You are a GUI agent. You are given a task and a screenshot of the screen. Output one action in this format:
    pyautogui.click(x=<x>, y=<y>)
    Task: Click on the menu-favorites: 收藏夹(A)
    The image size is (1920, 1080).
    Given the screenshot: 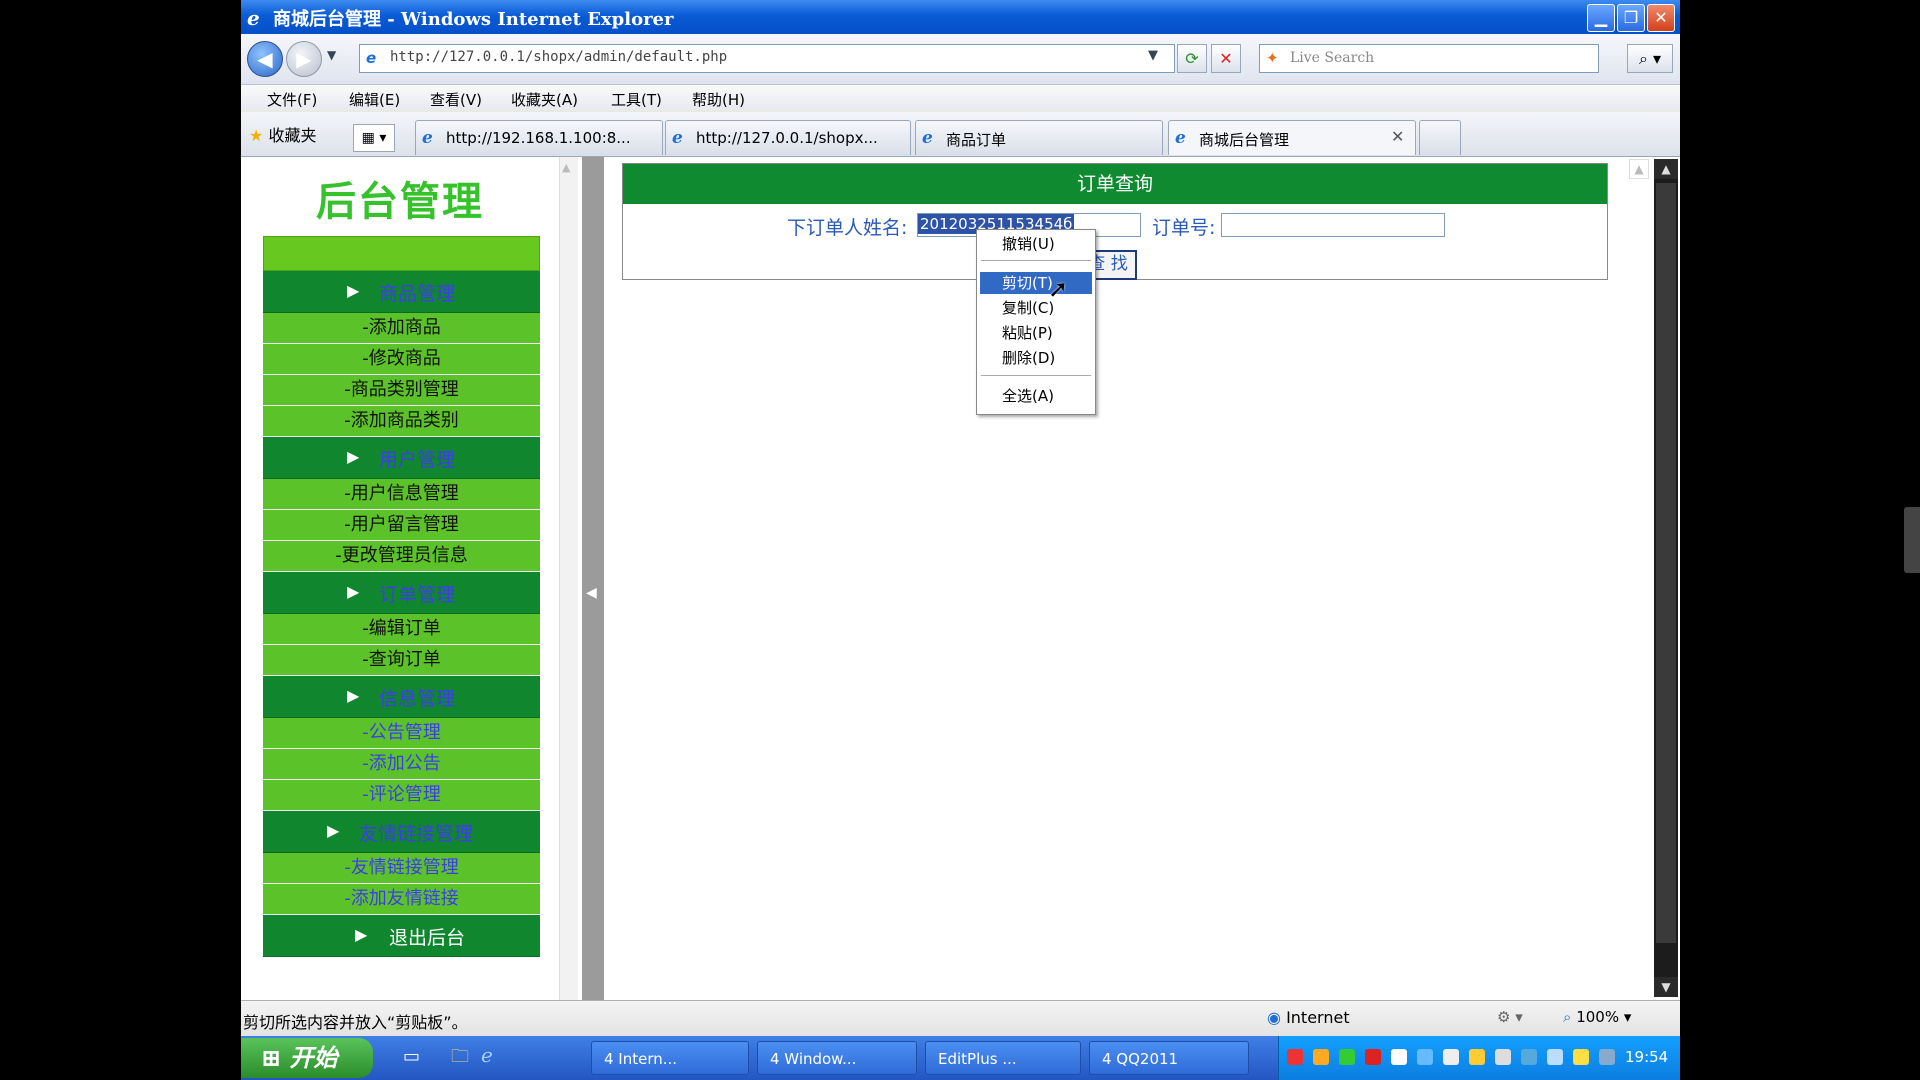 What is the action you would take?
    pyautogui.click(x=544, y=99)
    